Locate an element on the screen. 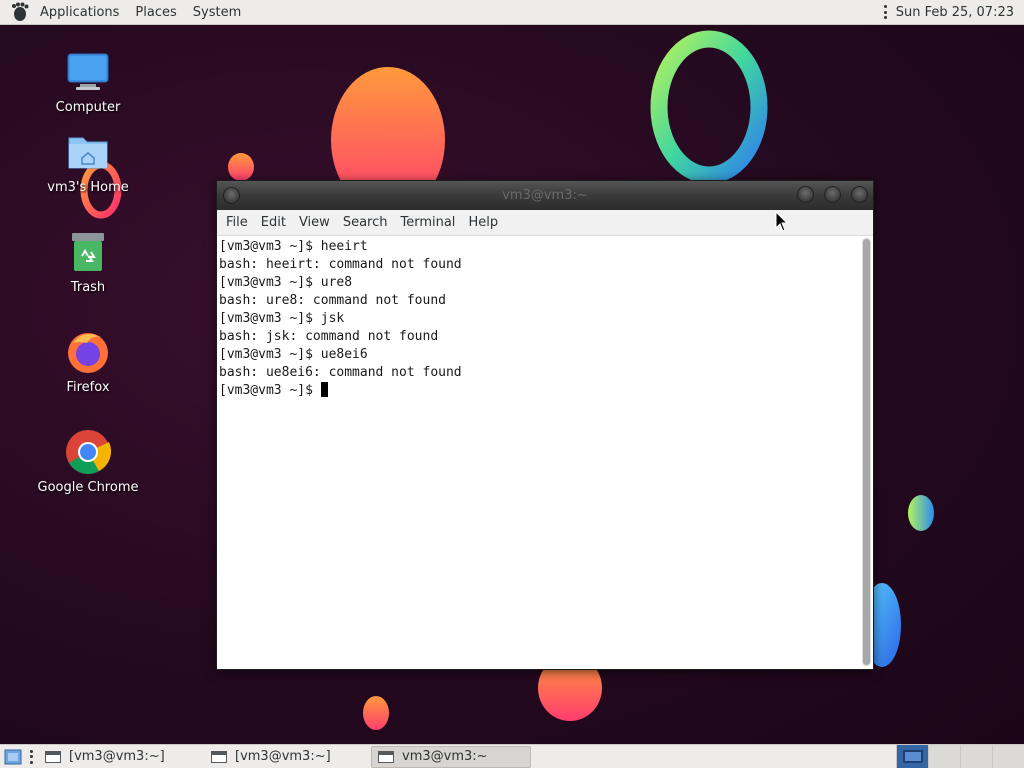  orange-blob-small is located at coordinates (241, 167).